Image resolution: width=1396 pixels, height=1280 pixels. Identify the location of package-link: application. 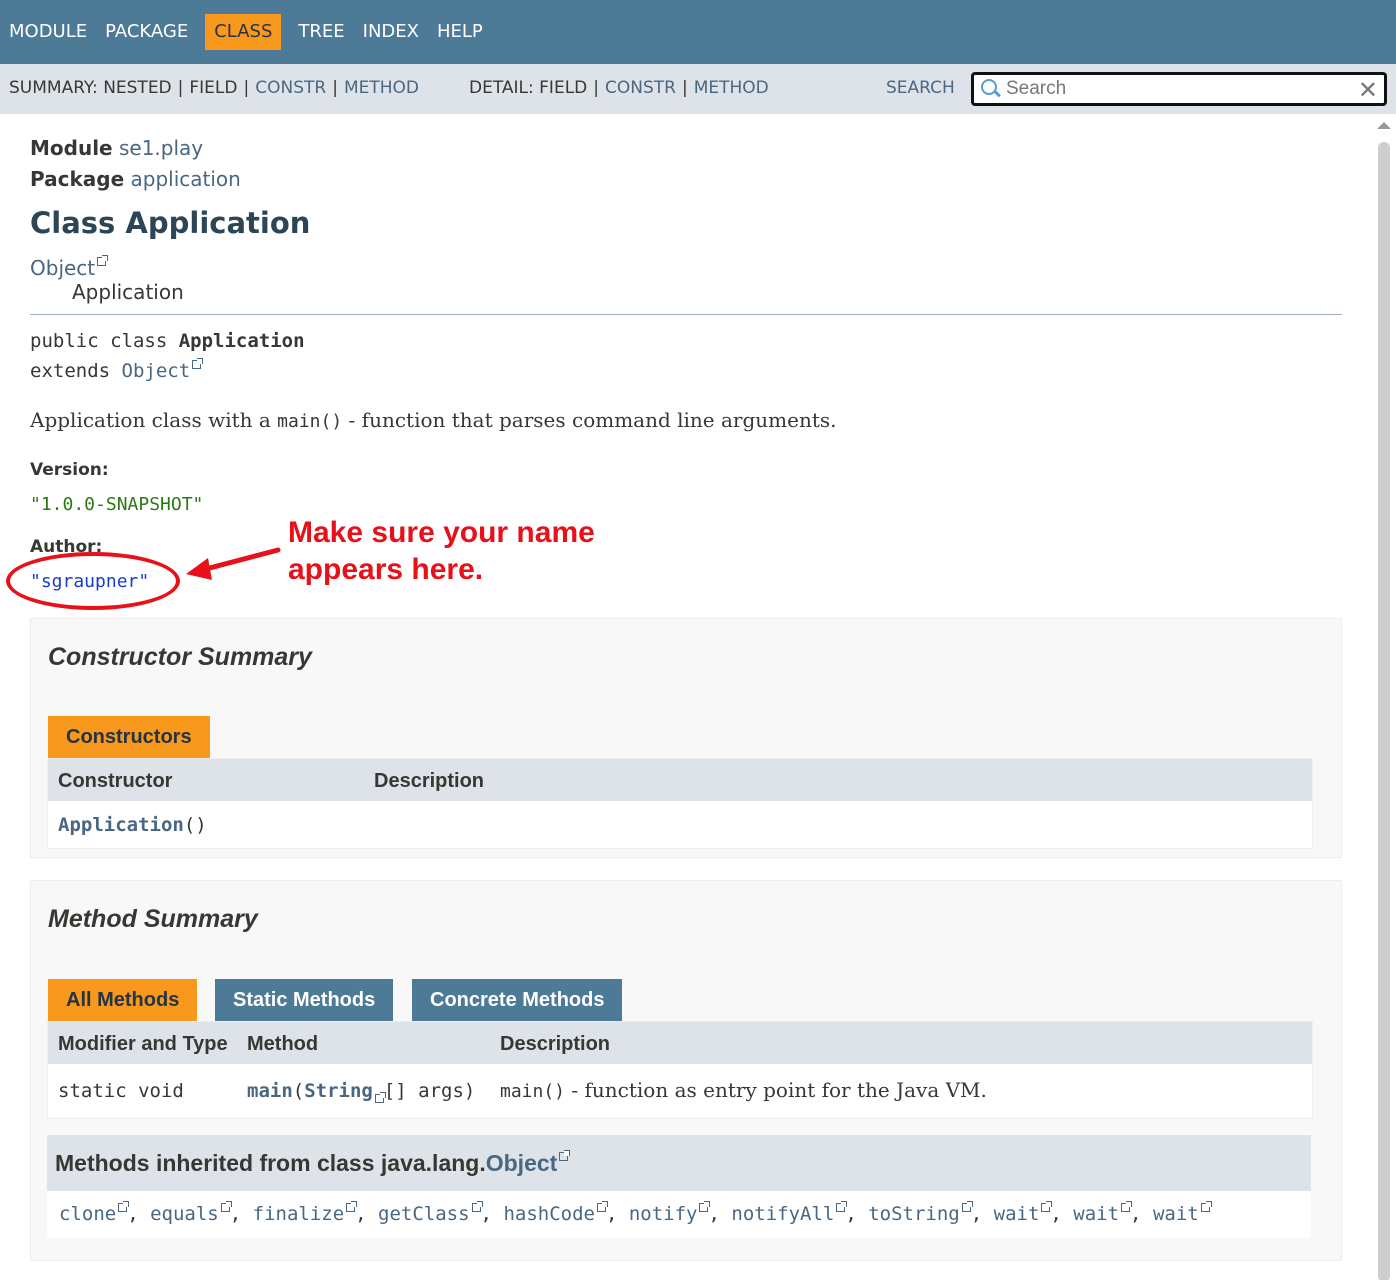
(186, 179).